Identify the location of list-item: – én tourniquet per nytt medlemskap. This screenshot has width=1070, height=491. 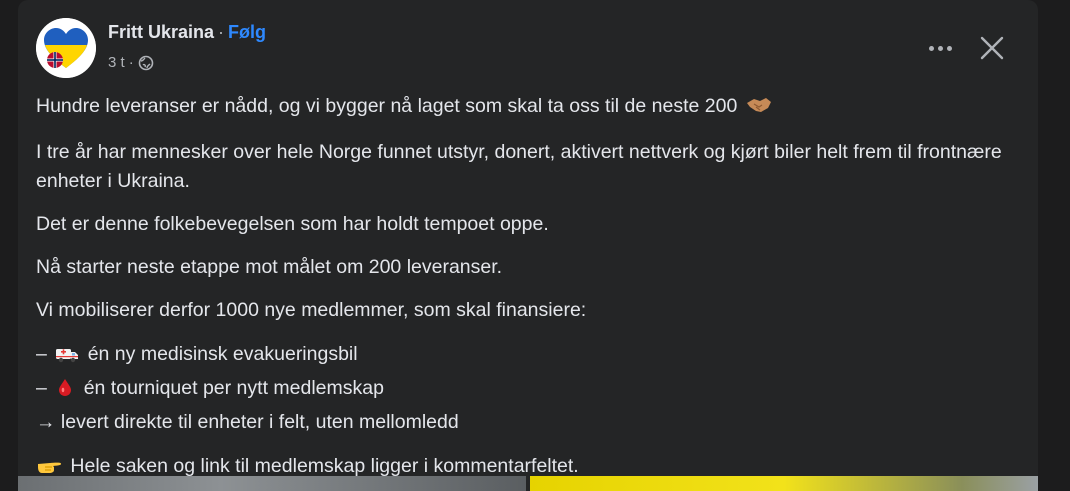
(526, 390).